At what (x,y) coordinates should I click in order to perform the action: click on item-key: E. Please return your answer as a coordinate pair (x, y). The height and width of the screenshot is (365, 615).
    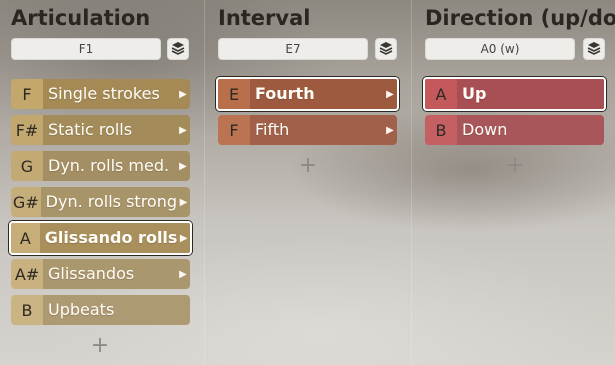
    Looking at the image, I should click on (234, 94).